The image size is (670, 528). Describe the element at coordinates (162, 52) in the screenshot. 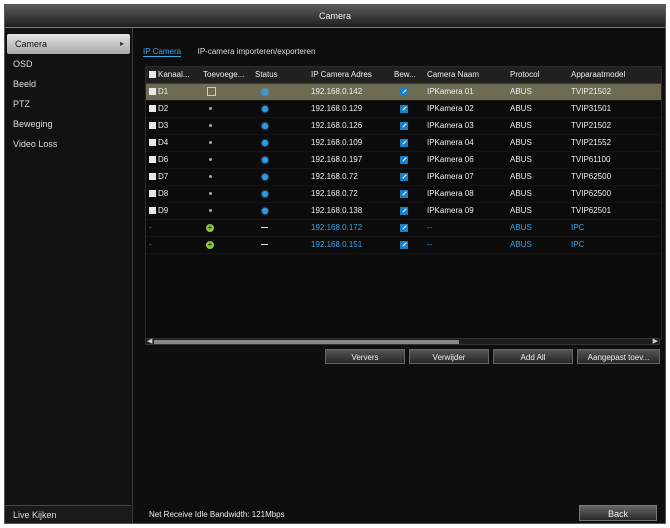

I see `tab-ip-camera: IP Camera` at that location.